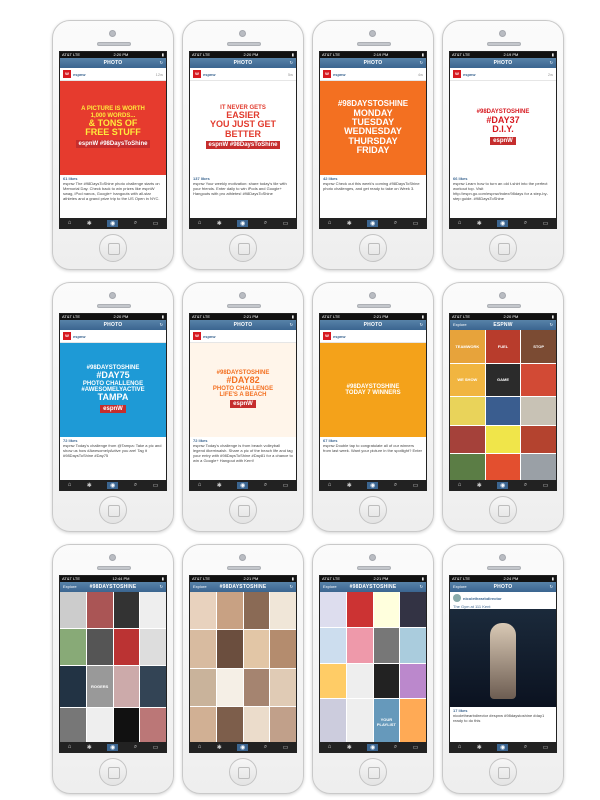 The image size is (600, 800). Describe the element at coordinates (386, 721) in the screenshot. I see `grid-photo: YOUR PLAYLIST` at that location.